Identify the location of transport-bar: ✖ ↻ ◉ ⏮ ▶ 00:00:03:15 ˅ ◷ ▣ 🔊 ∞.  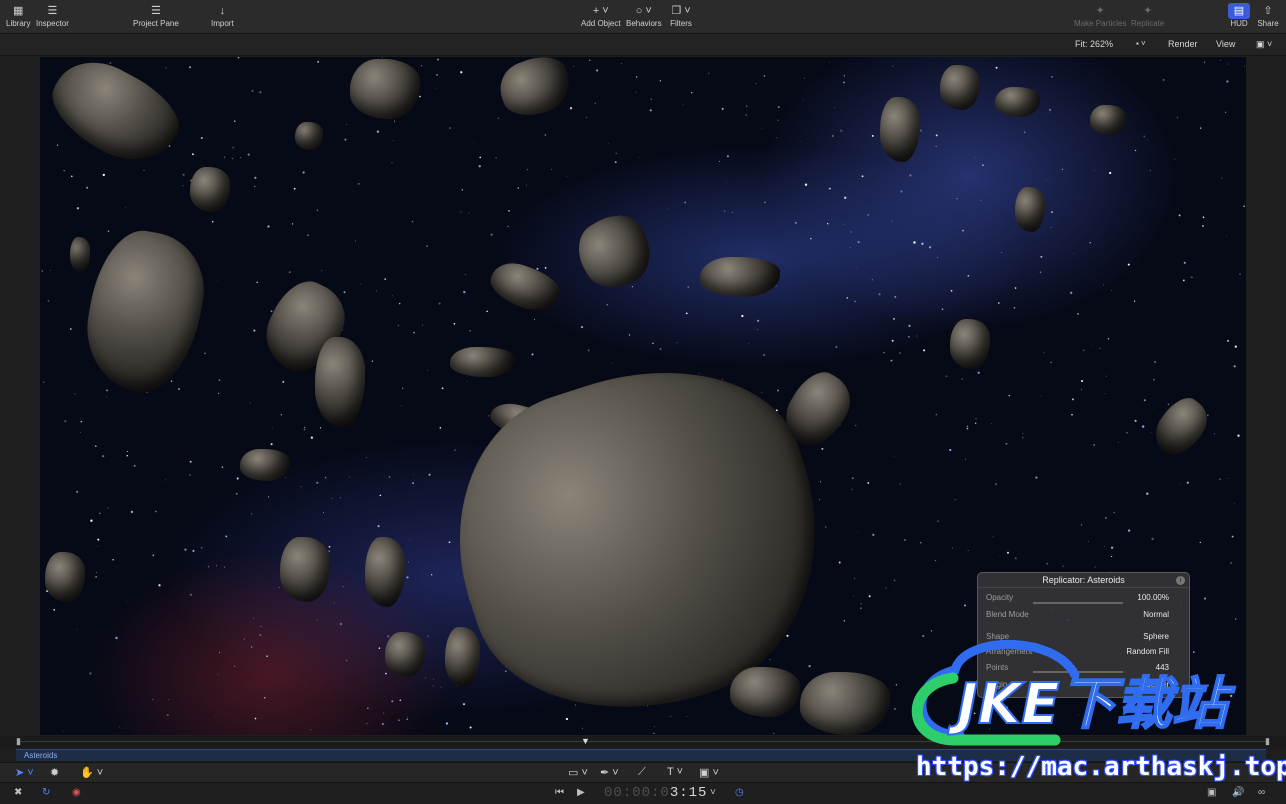
(643, 793).